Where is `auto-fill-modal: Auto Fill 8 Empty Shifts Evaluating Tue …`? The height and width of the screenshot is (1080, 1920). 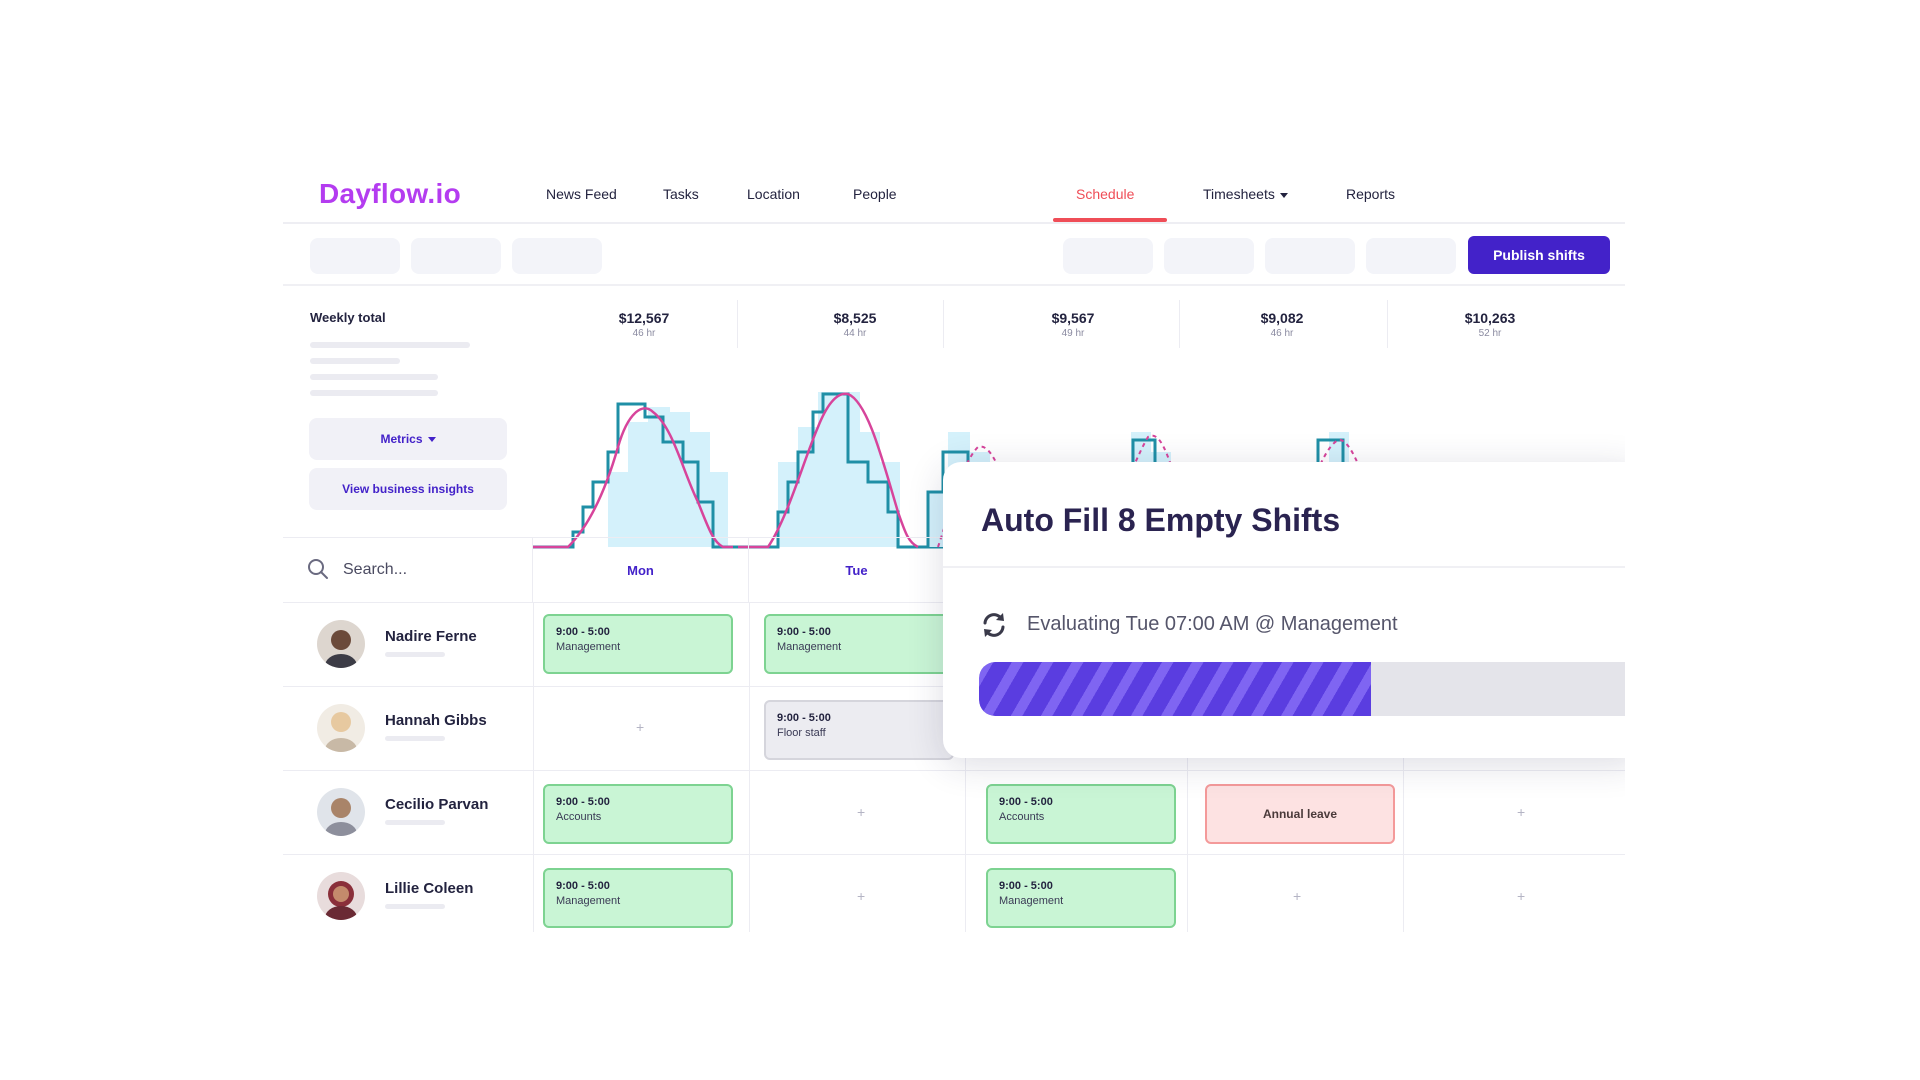 auto-fill-modal: Auto Fill 8 Empty Shifts Evaluating Tue … is located at coordinates (1284, 610).